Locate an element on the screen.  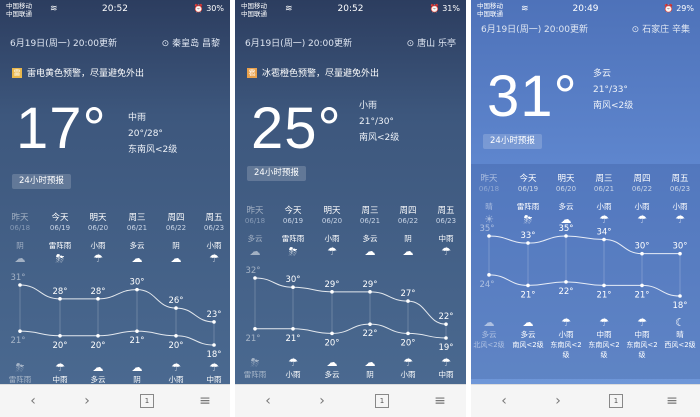
status-bar: 中国移动 中国联通 ≋ 20:52 ⏰ 31% is located at coordinates (350, 10).